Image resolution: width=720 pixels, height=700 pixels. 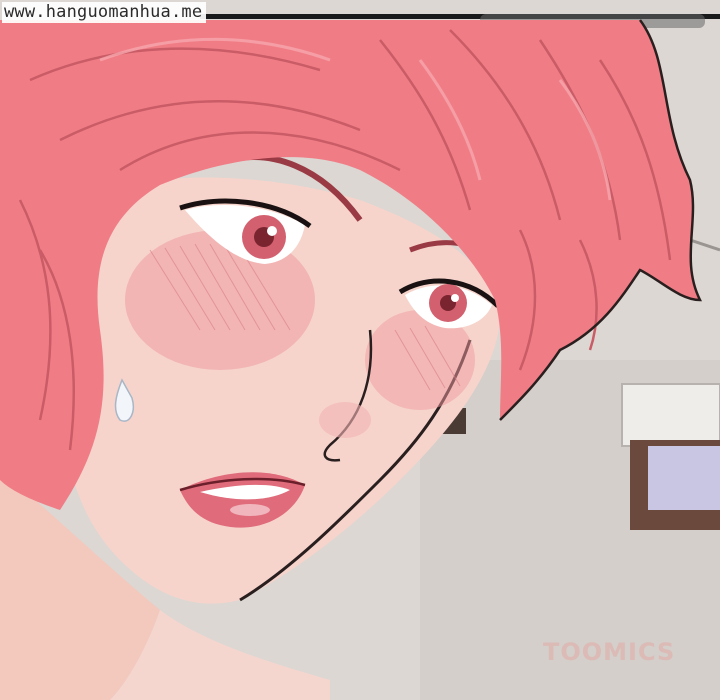 What do you see at coordinates (670, 456) in the screenshot?
I see `wall-window` at bounding box center [670, 456].